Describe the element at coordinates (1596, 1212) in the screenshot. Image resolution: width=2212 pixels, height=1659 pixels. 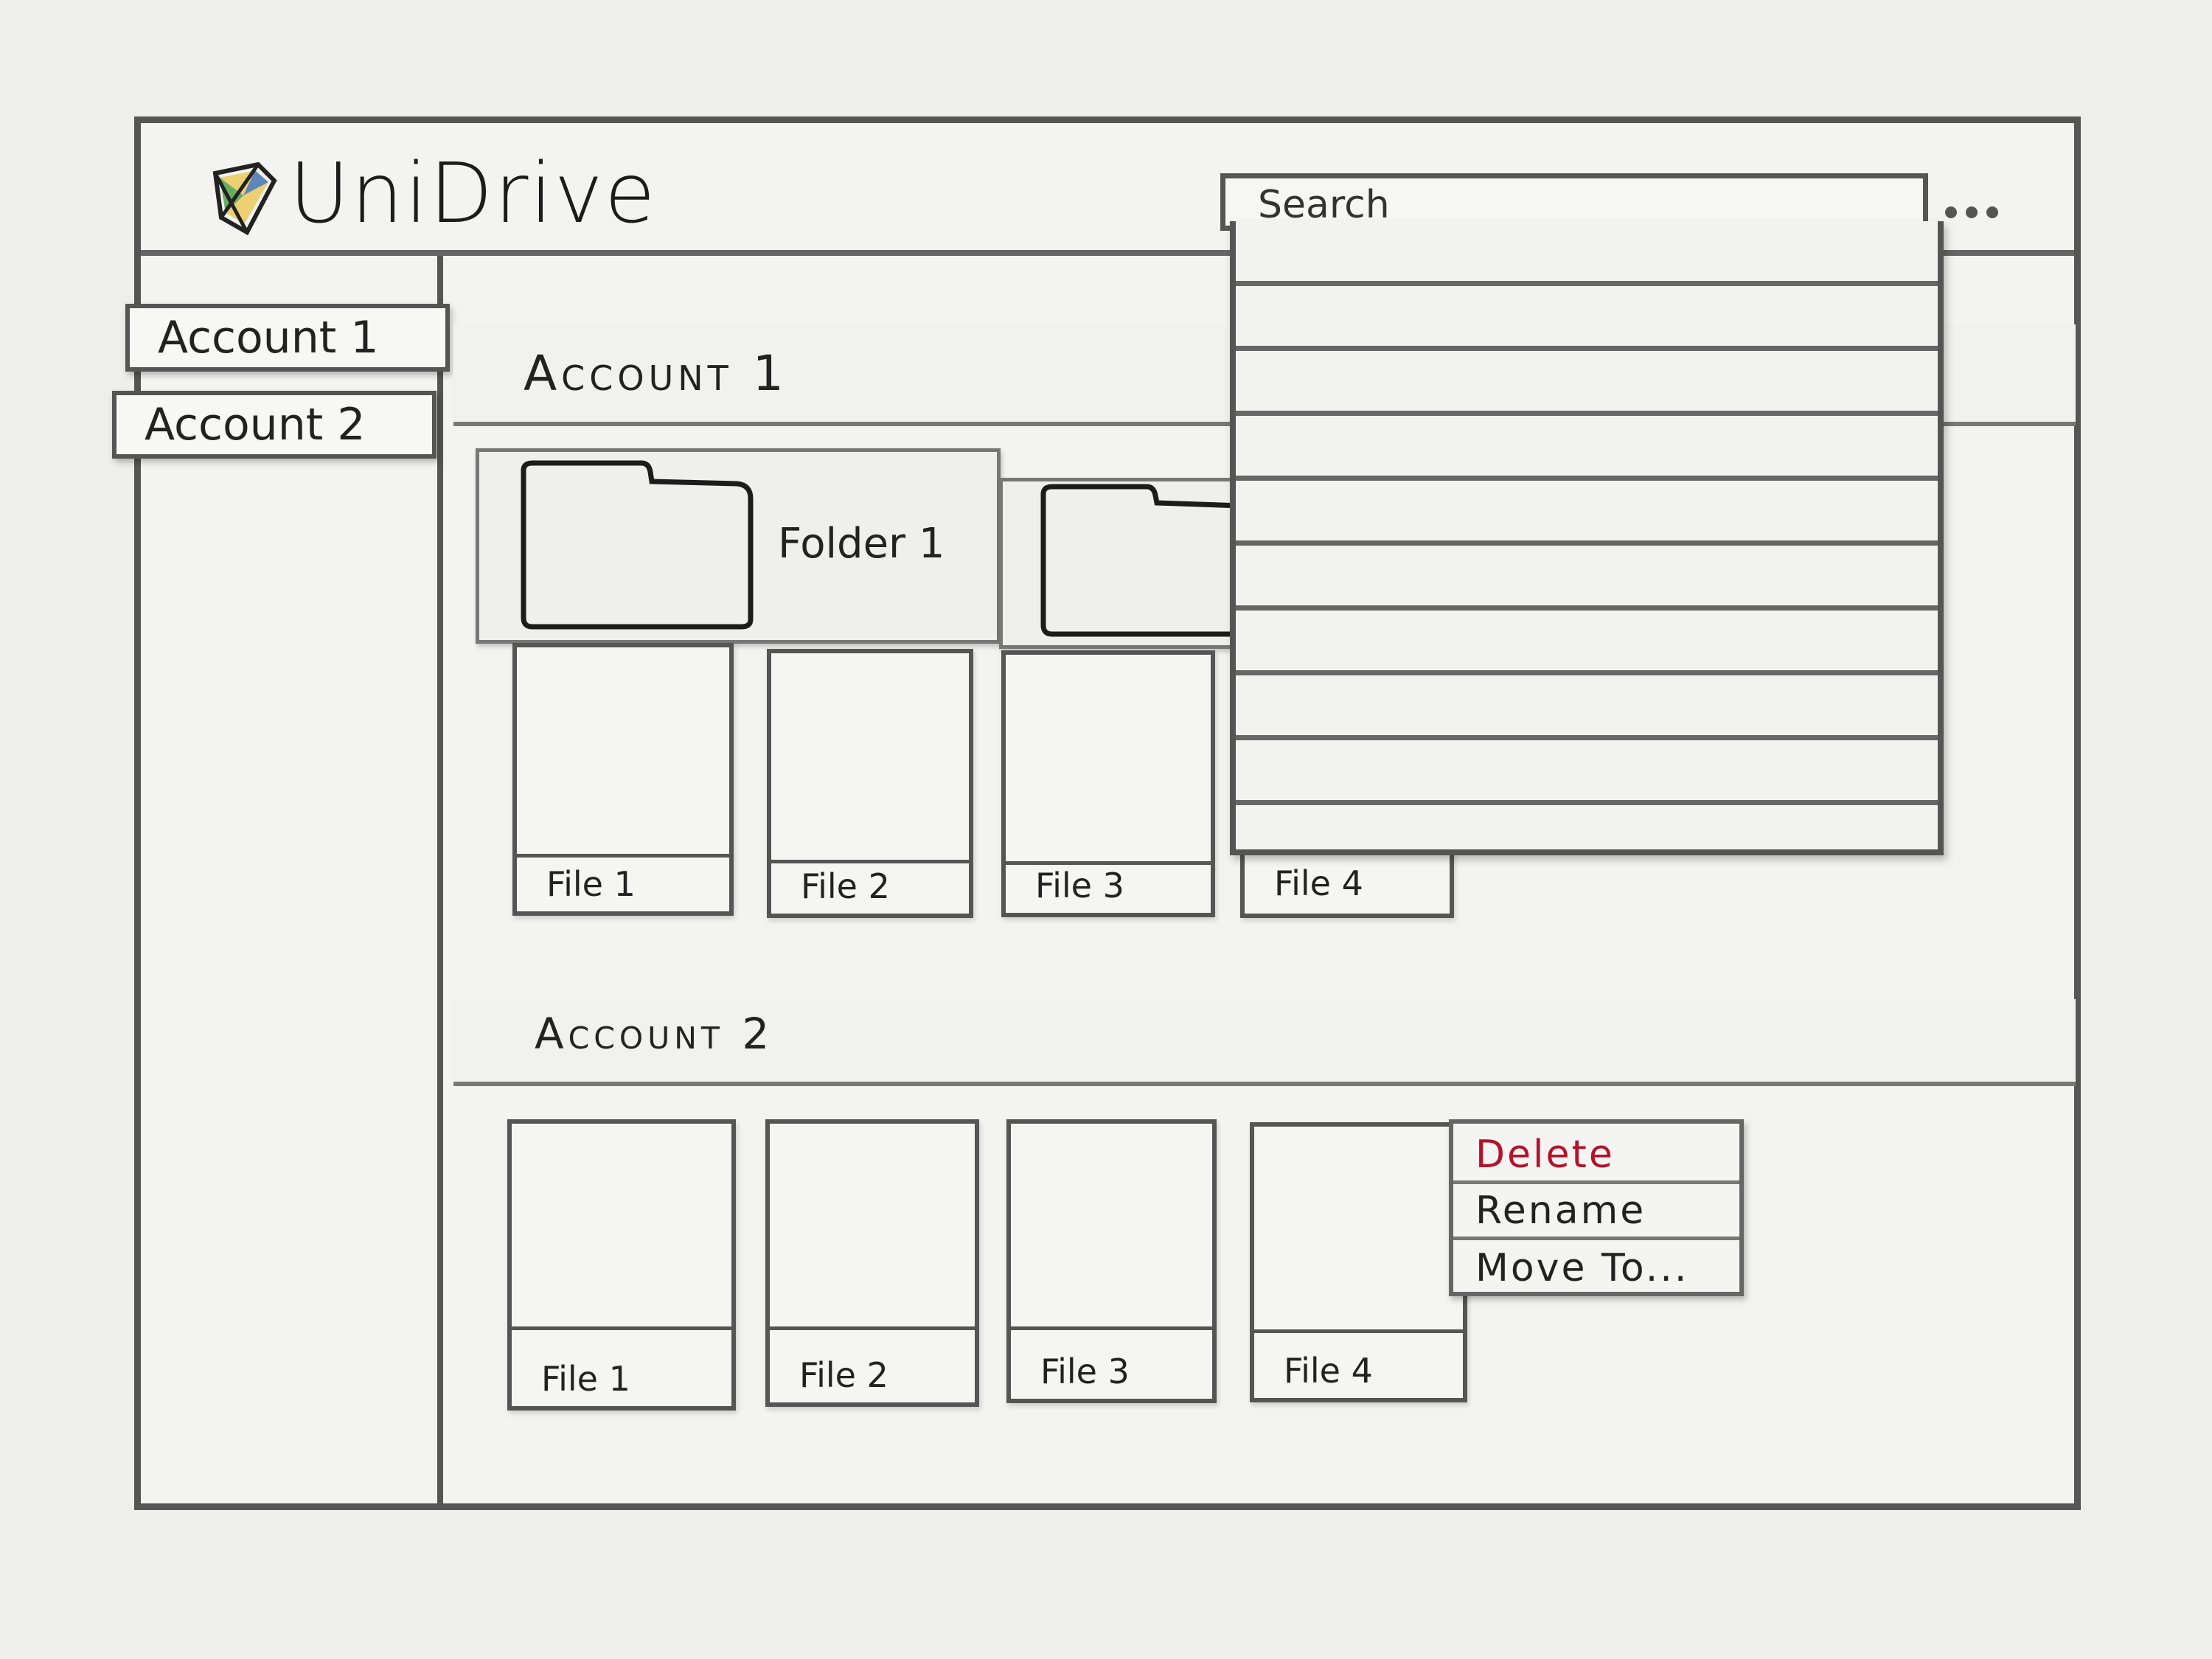
I see `menu-item-rename: Rename` at that location.